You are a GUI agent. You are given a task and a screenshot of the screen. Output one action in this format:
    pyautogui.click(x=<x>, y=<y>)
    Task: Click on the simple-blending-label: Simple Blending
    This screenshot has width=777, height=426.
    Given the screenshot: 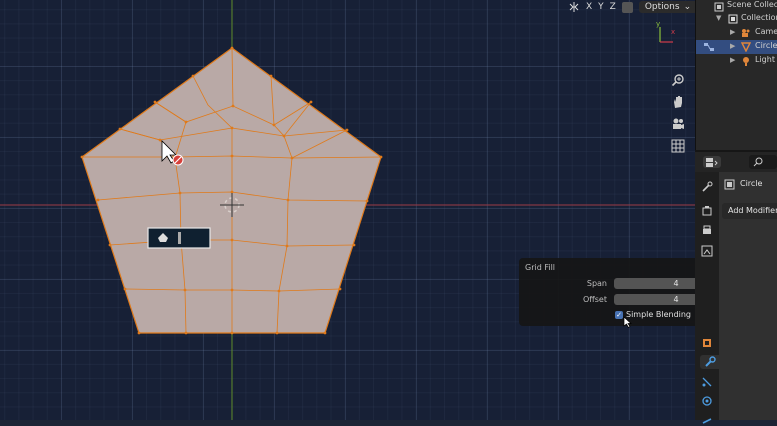 What is the action you would take?
    pyautogui.click(x=658, y=314)
    